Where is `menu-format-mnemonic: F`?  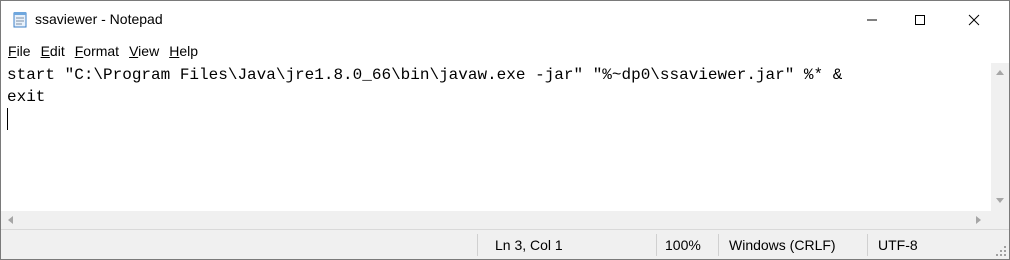
menu-format-mnemonic: F is located at coordinates (79, 51).